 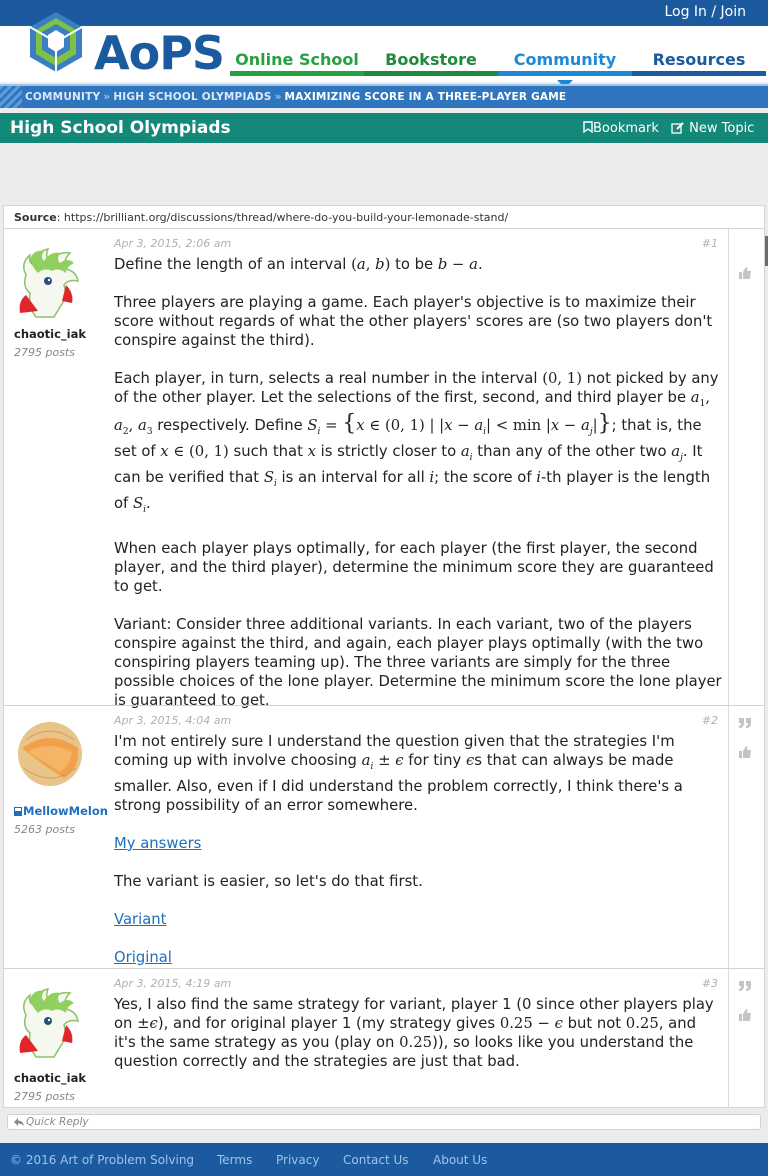 I want to click on cantaloupe-avatar, so click(x=50, y=757).